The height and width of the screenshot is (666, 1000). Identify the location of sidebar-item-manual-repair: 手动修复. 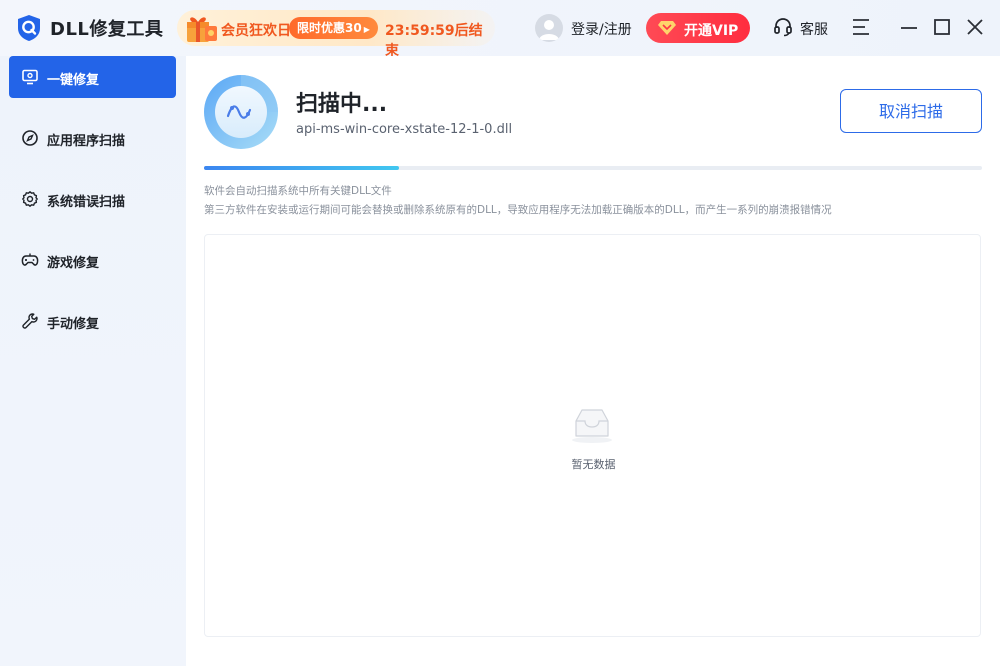
(92, 321).